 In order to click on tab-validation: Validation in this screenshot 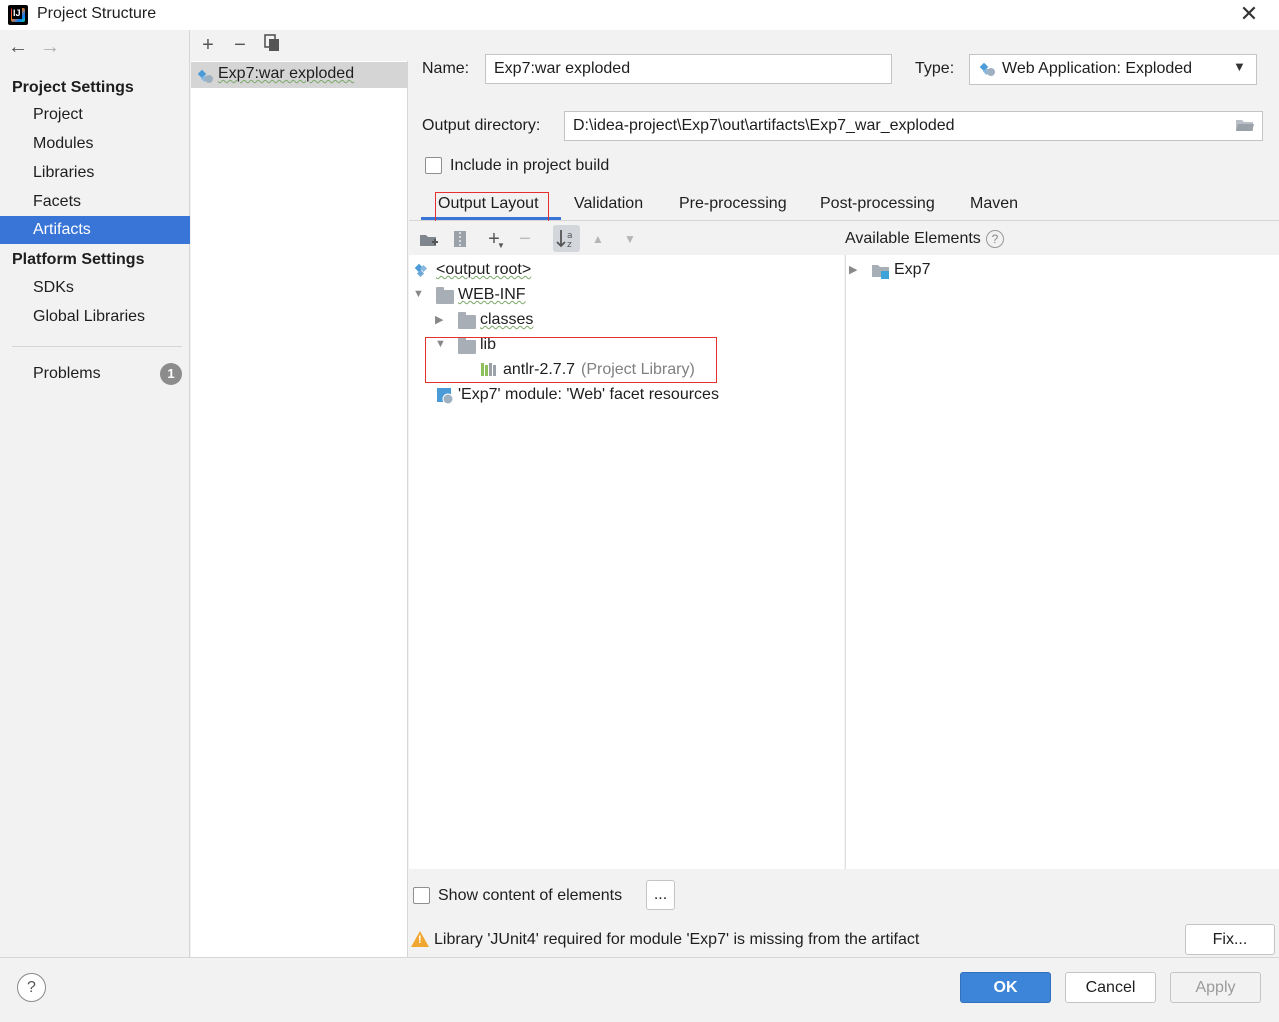, I will do `click(608, 204)`.